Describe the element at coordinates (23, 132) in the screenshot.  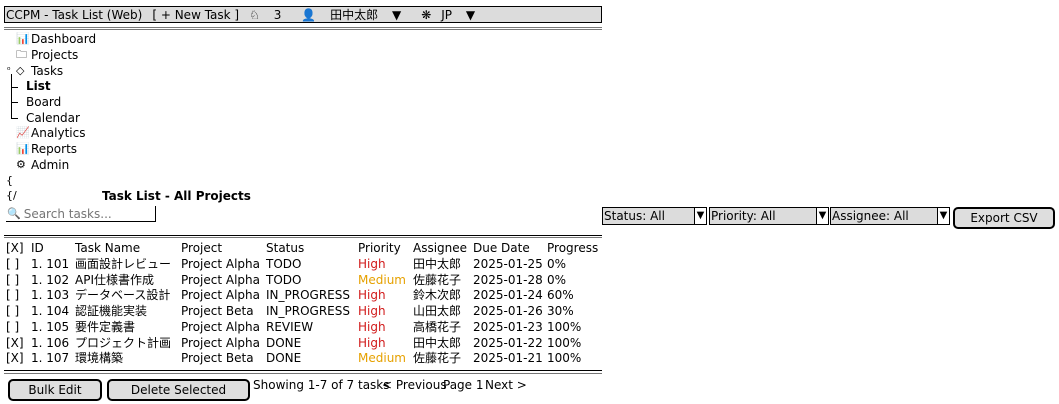
I see `line-chart-icon: 📈` at that location.